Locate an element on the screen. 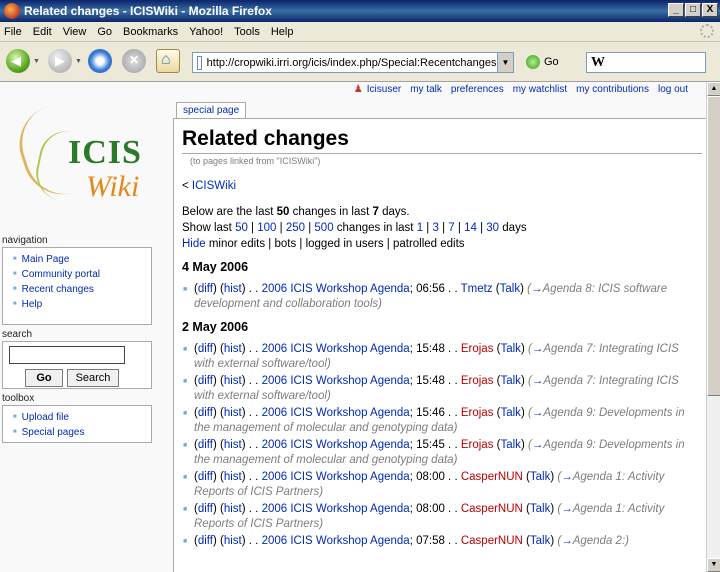  home-icon is located at coordinates (168, 61).